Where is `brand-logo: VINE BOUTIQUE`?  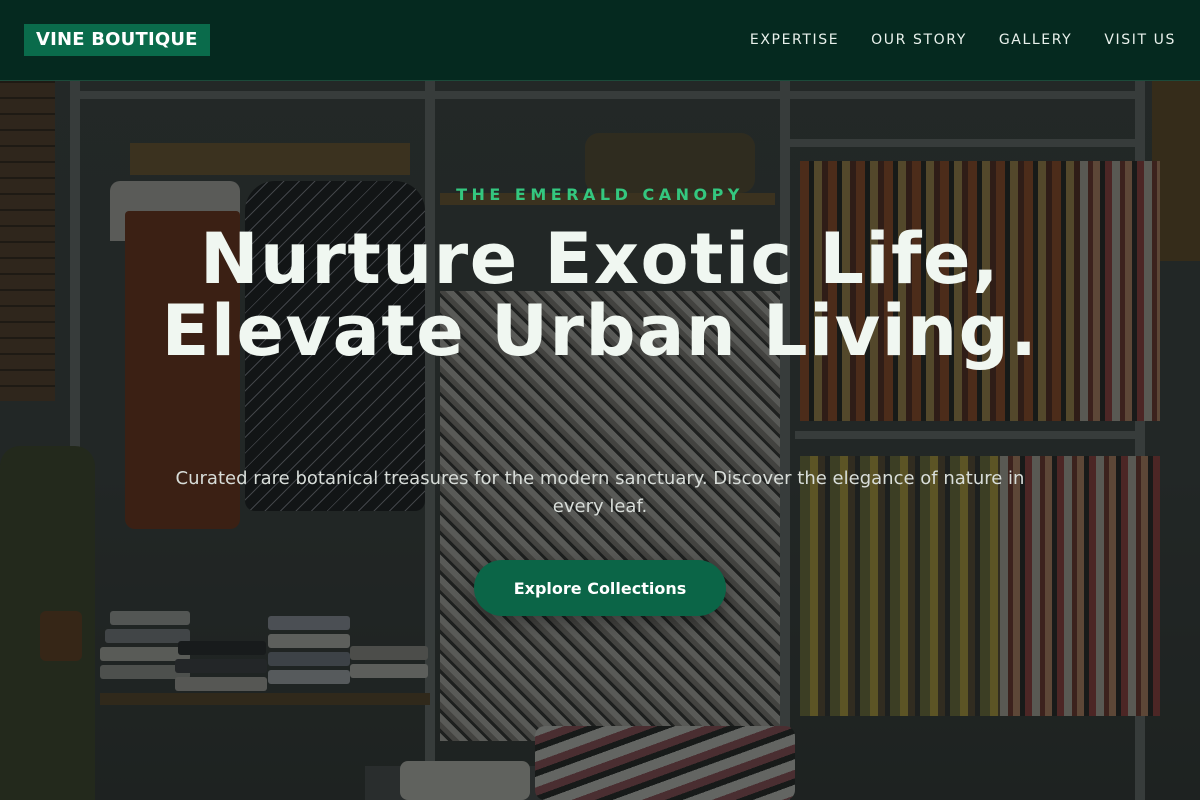
brand-logo: VINE BOUTIQUE is located at coordinates (117, 40).